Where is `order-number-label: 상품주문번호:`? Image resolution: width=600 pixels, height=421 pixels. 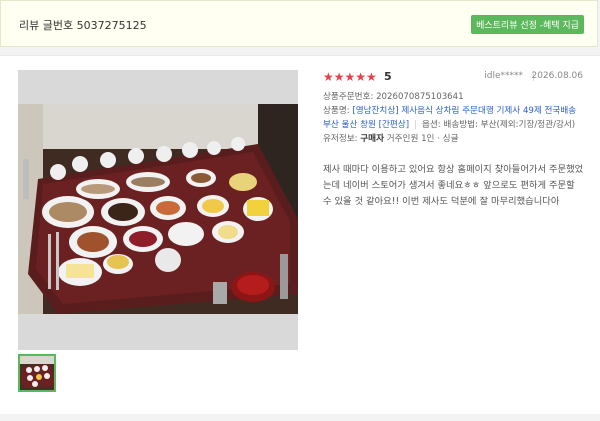
order-number-label: 상품주문번호: is located at coordinates (350, 97).